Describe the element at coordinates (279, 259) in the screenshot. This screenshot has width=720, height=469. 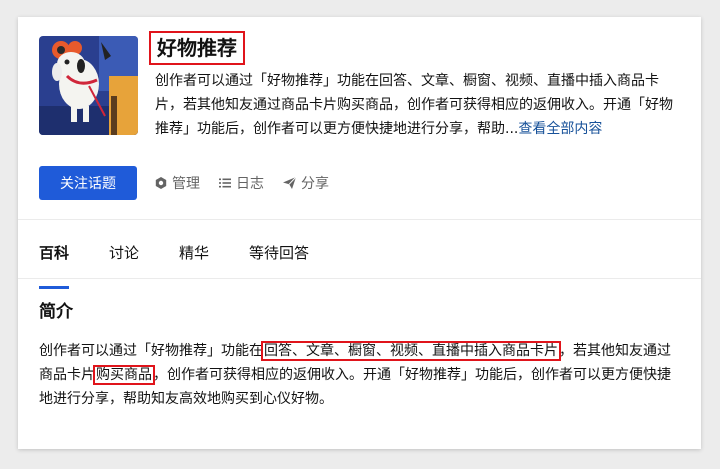
I see `tab-waiting-answers: 等待回答` at that location.